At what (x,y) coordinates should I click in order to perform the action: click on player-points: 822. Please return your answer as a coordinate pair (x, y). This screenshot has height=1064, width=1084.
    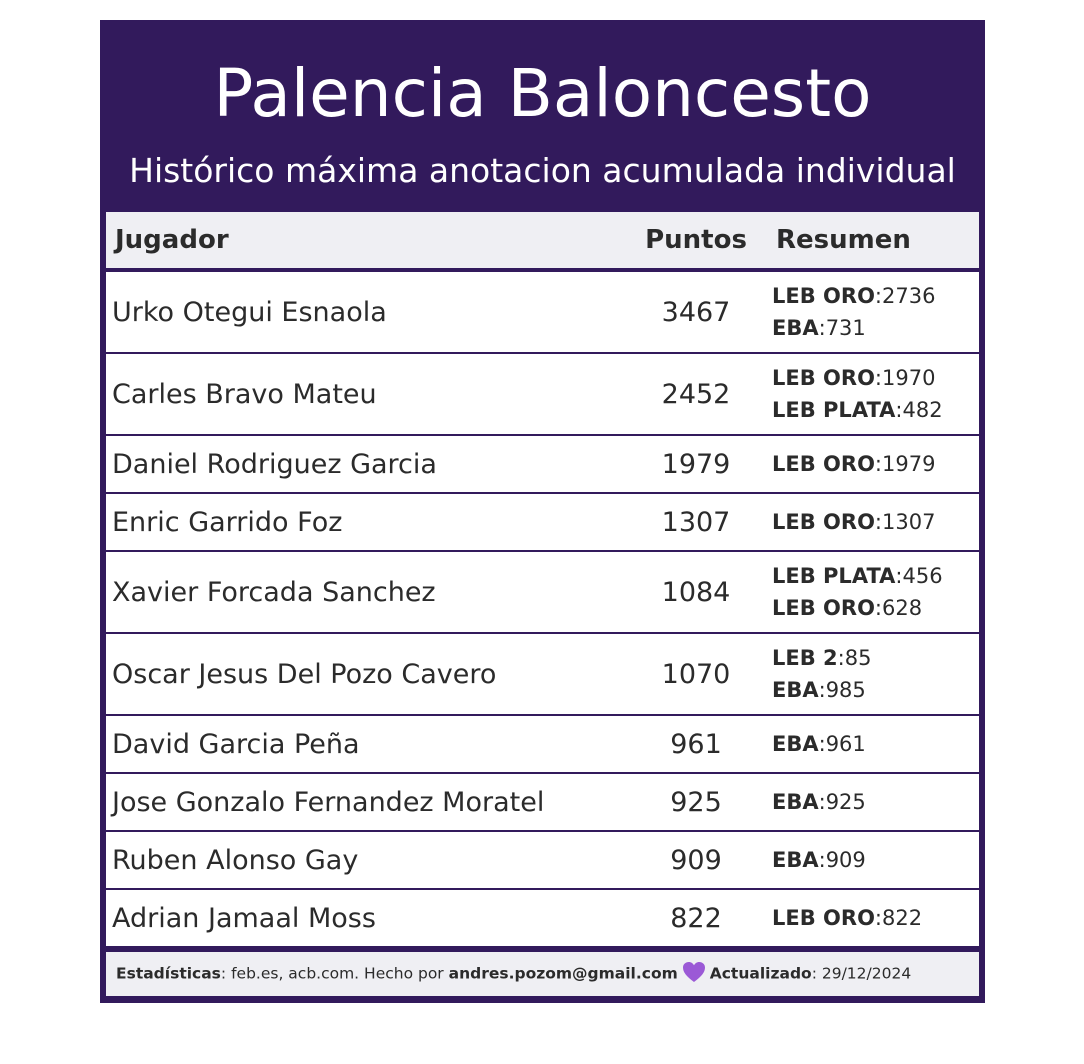
    Looking at the image, I should click on (696, 918).